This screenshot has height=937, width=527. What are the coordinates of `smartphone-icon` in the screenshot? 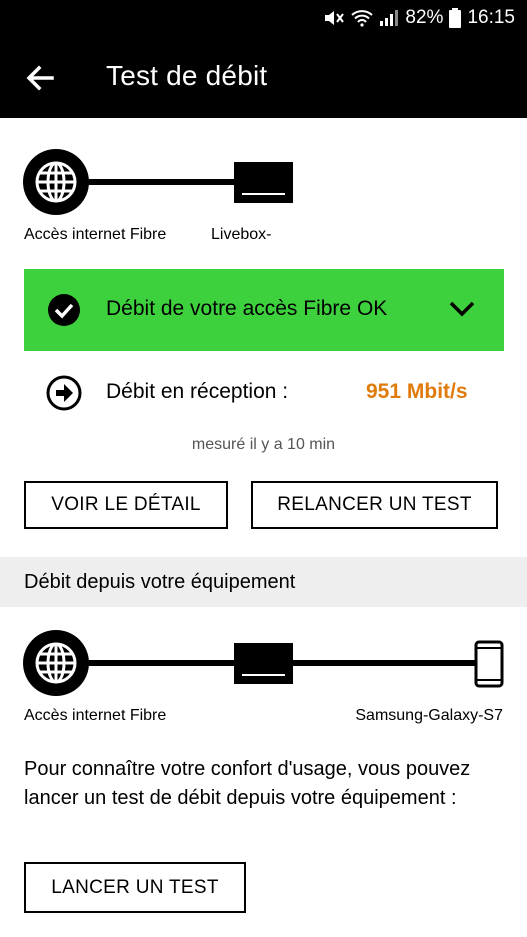 It's located at (489, 664).